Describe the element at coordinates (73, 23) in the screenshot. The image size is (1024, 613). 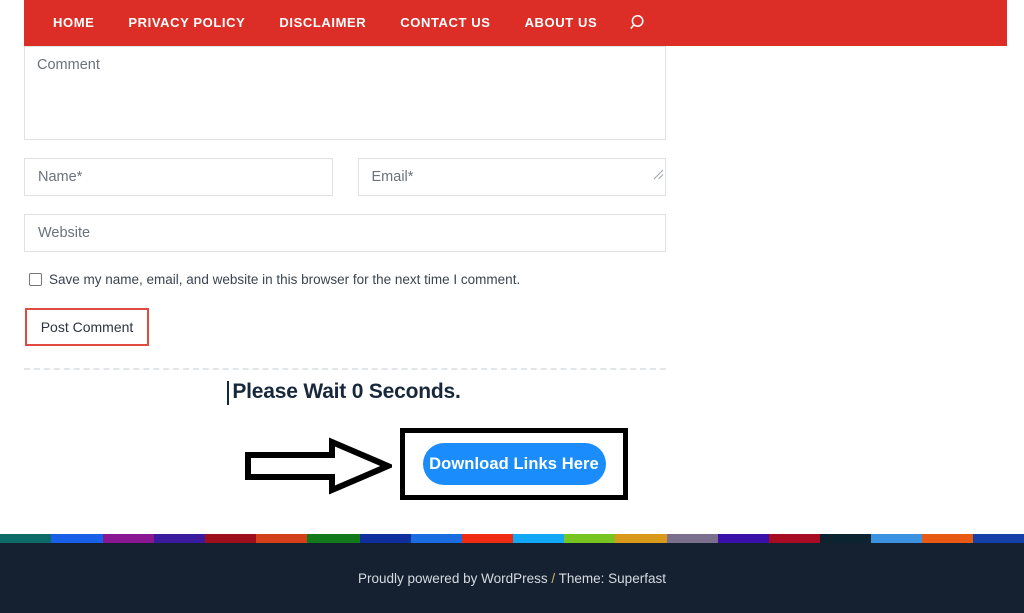
I see `nav-item-home: HOME` at that location.